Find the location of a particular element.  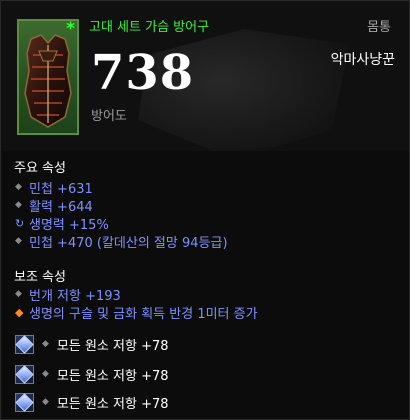

primary-attribute-text: 민첩 +631 is located at coordinates (61, 189).